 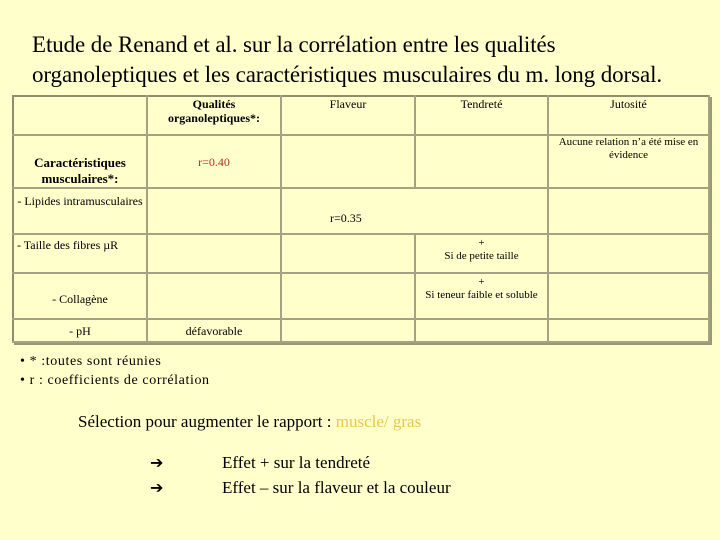 I want to click on cell-flaveur-tendrete: r=0.35, so click(x=414, y=211).